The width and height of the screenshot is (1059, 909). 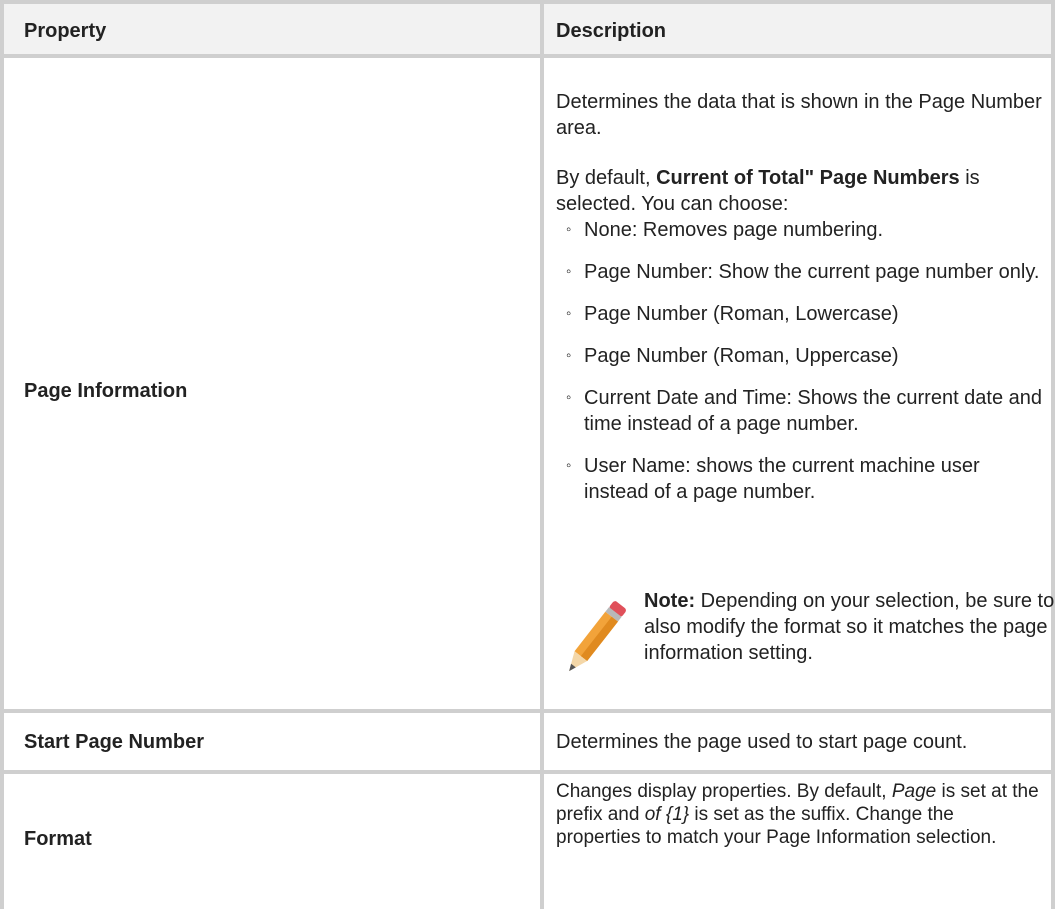 I want to click on header-description-label: Description, so click(x=611, y=31).